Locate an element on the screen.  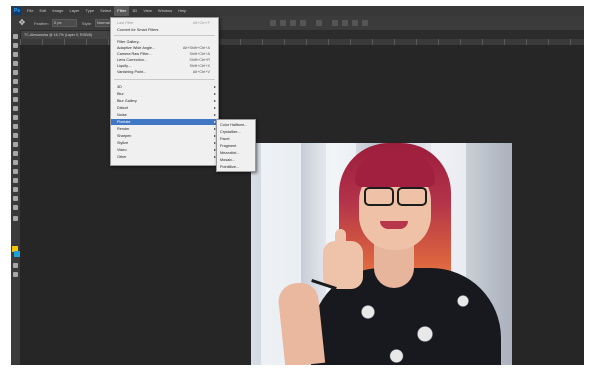
more-tools-icon is located at coordinates (15, 218).